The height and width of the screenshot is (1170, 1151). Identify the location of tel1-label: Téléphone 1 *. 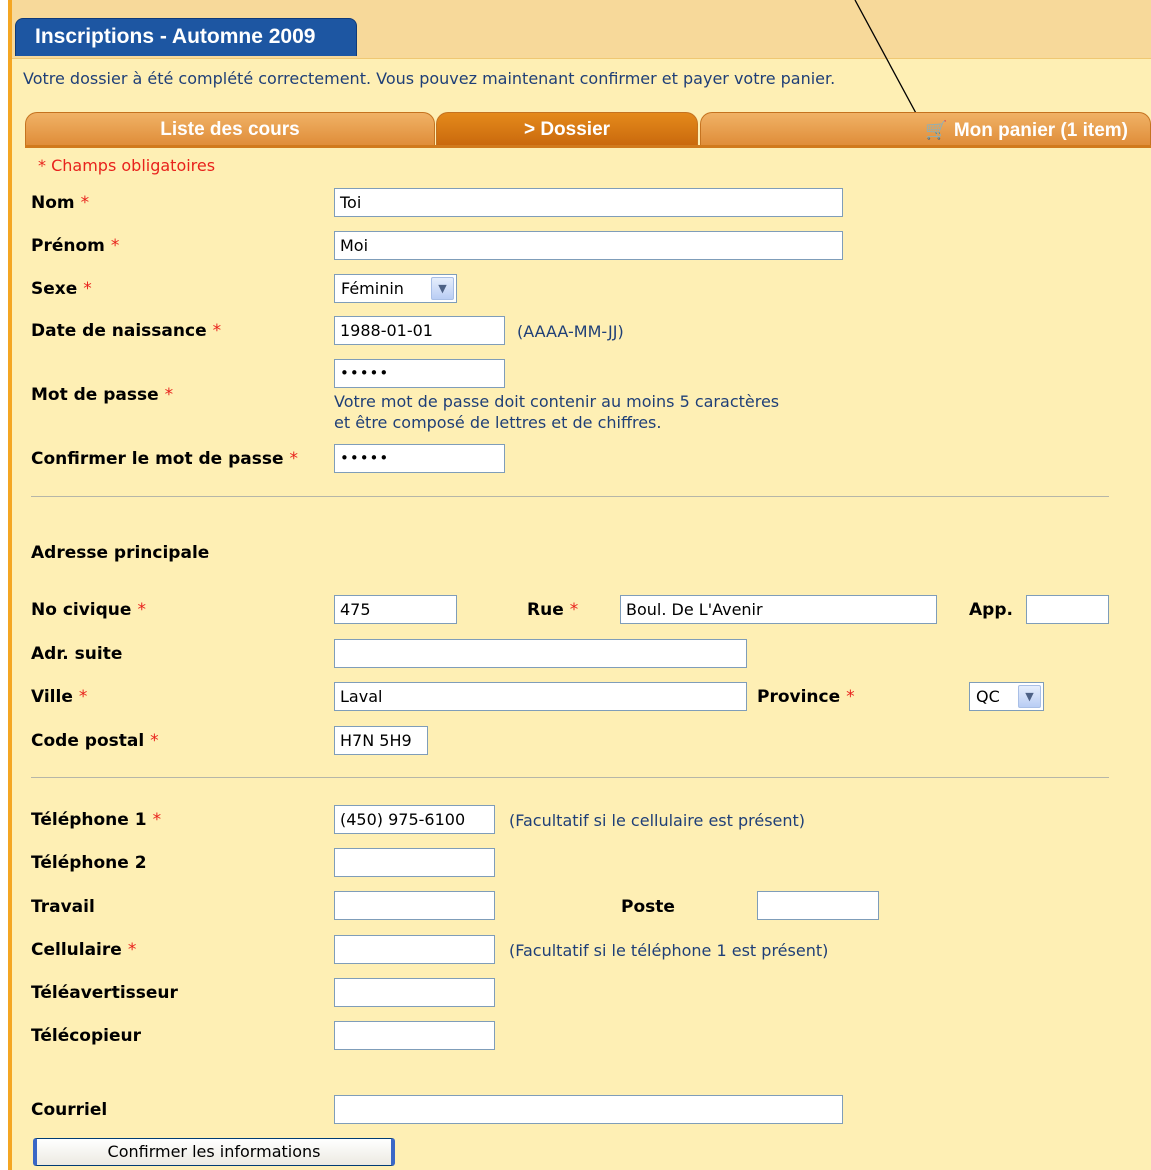
(96, 820).